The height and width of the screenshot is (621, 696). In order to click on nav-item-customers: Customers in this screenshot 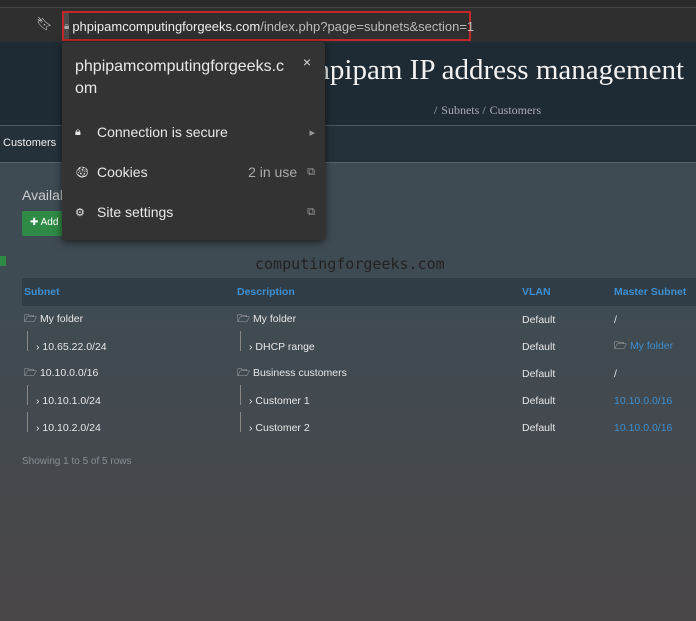, I will do `click(29, 143)`.